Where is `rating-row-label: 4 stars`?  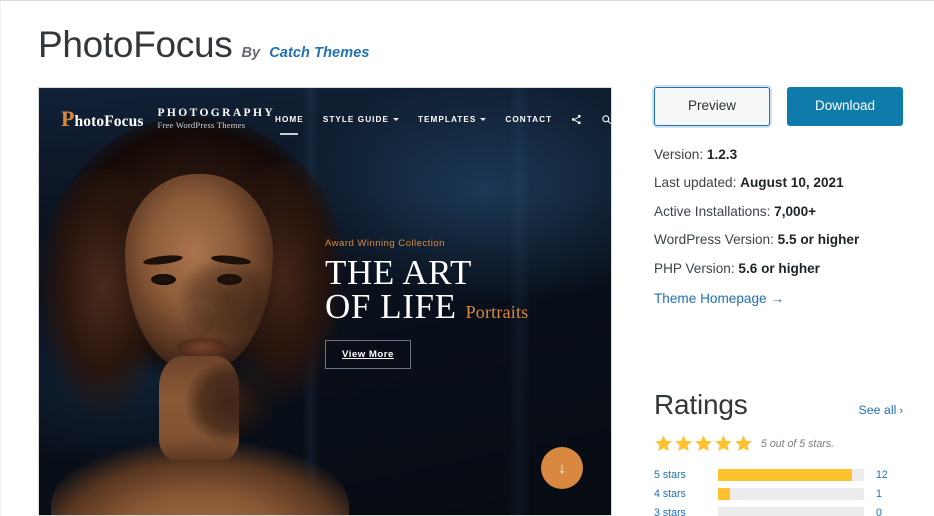 rating-row-label: 4 stars is located at coordinates (670, 494).